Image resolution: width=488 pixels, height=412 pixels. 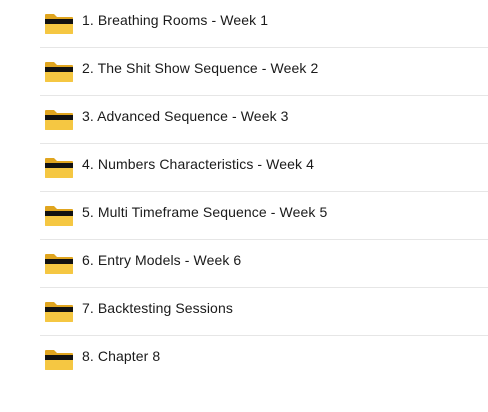 I want to click on folder-label: 1. Breathing Rooms - Week 1, so click(x=175, y=20).